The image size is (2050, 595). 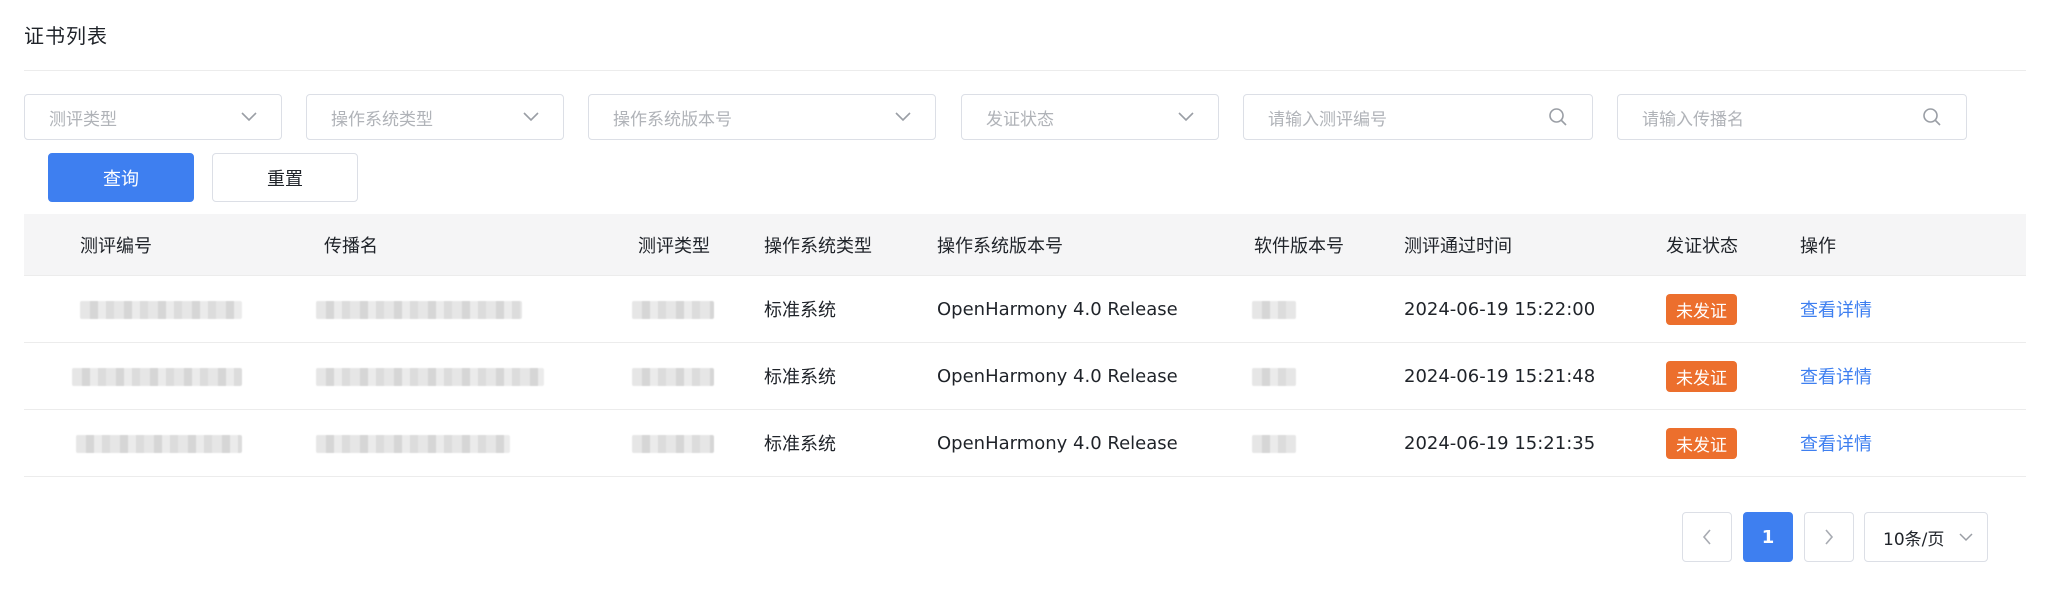 I want to click on next-page-button, so click(x=1829, y=537).